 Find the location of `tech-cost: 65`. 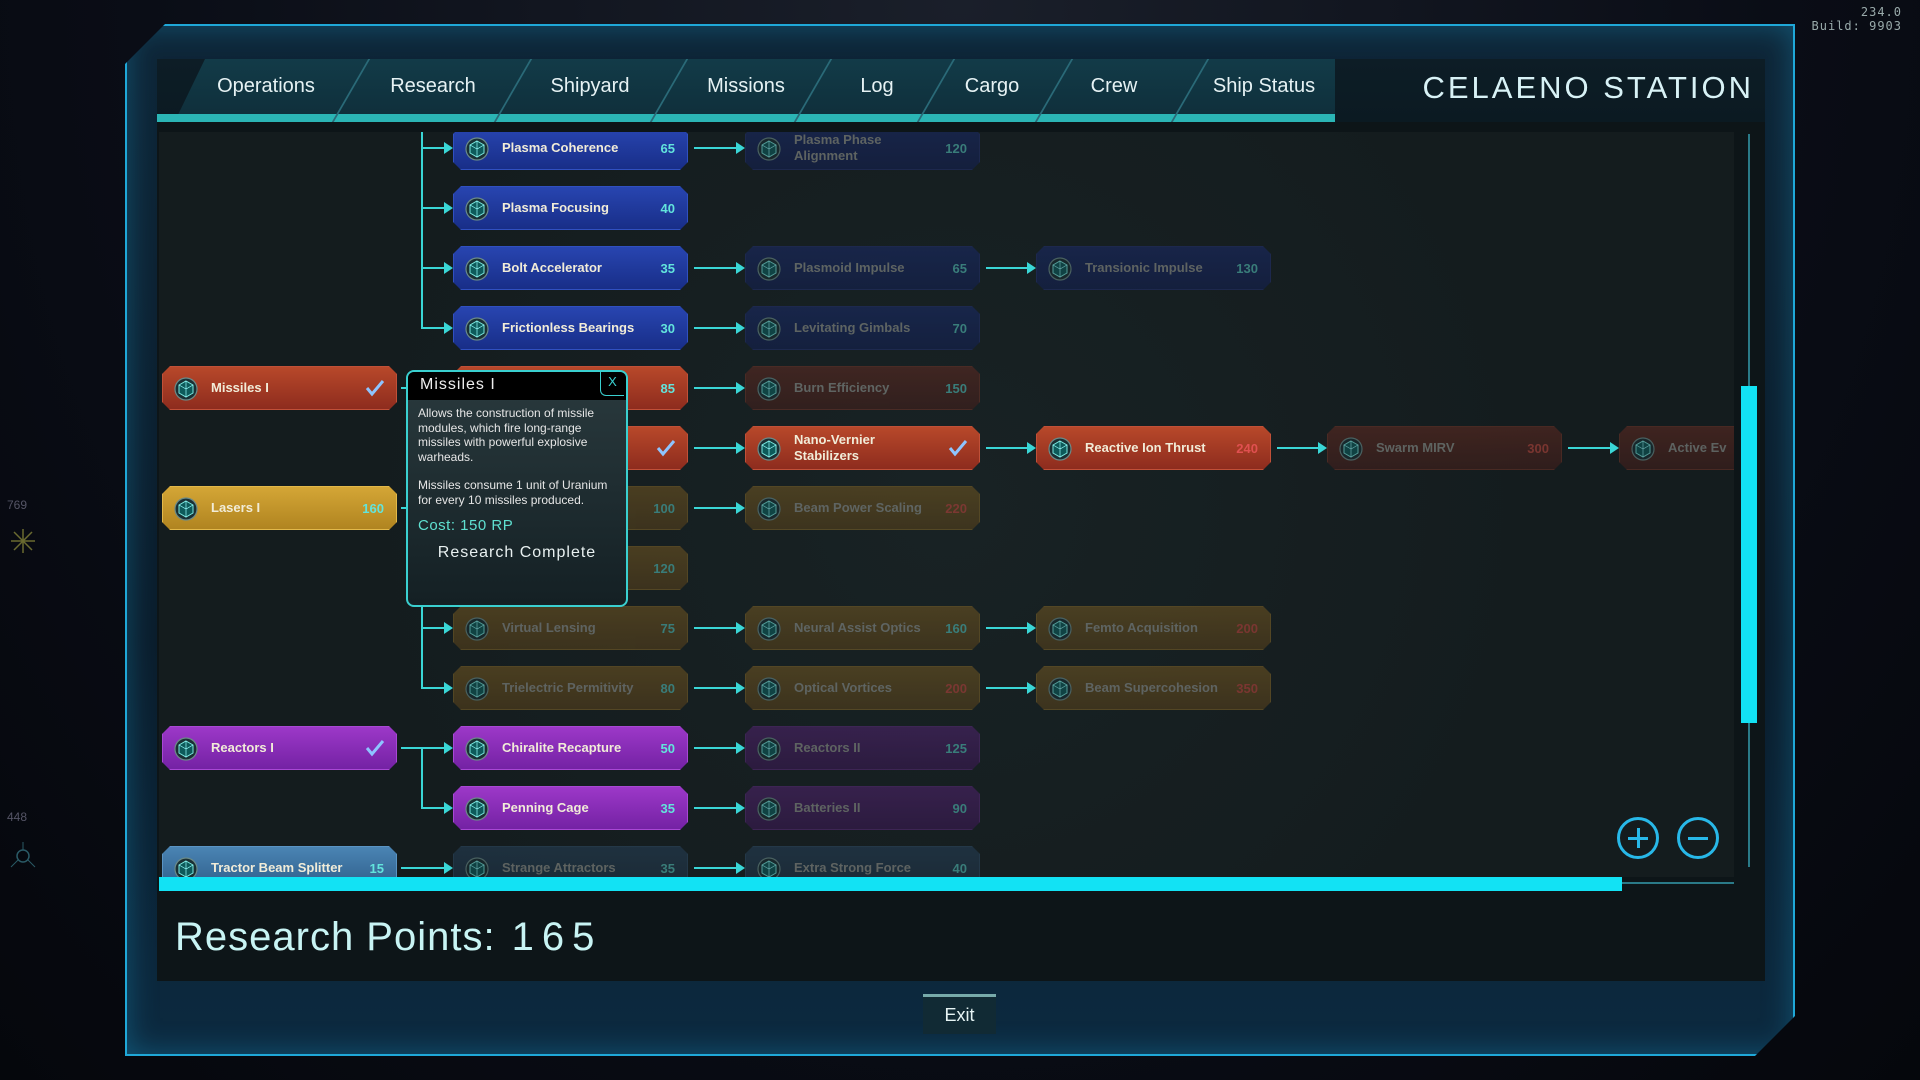

tech-cost: 65 is located at coordinates (959, 268).